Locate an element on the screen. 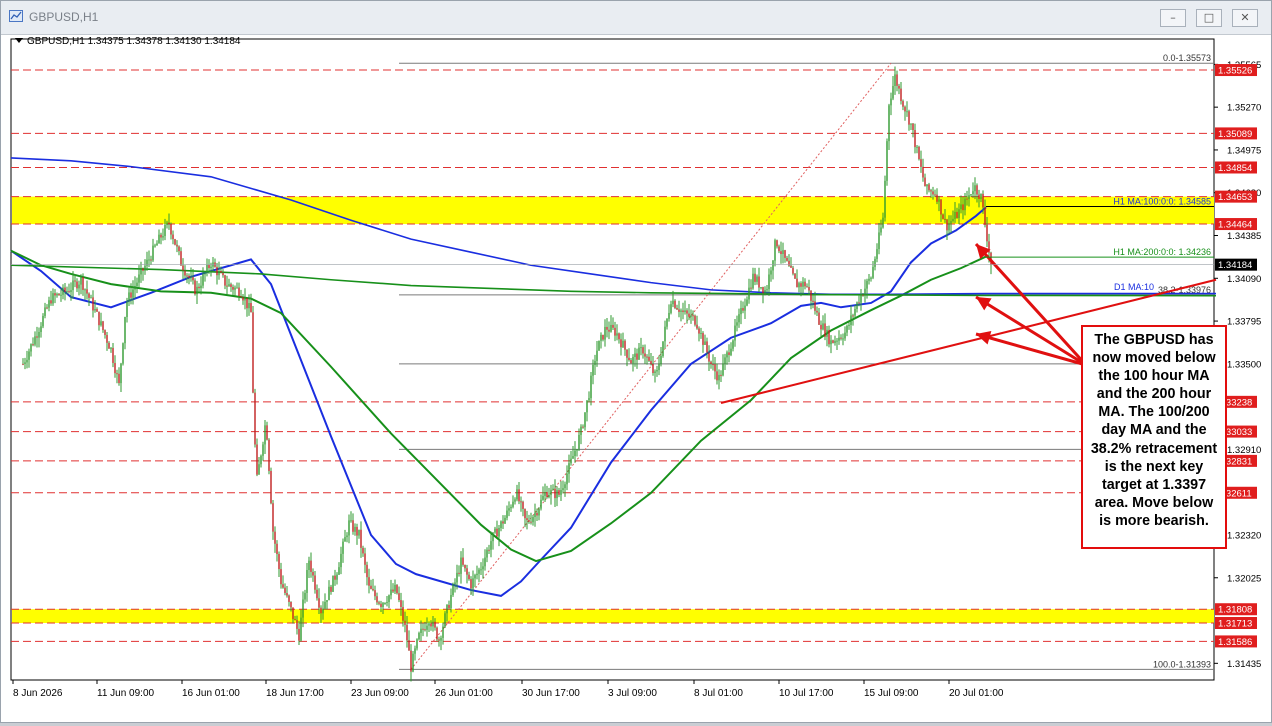 The width and height of the screenshot is (1272, 726). minimize-button: – is located at coordinates (1173, 18).